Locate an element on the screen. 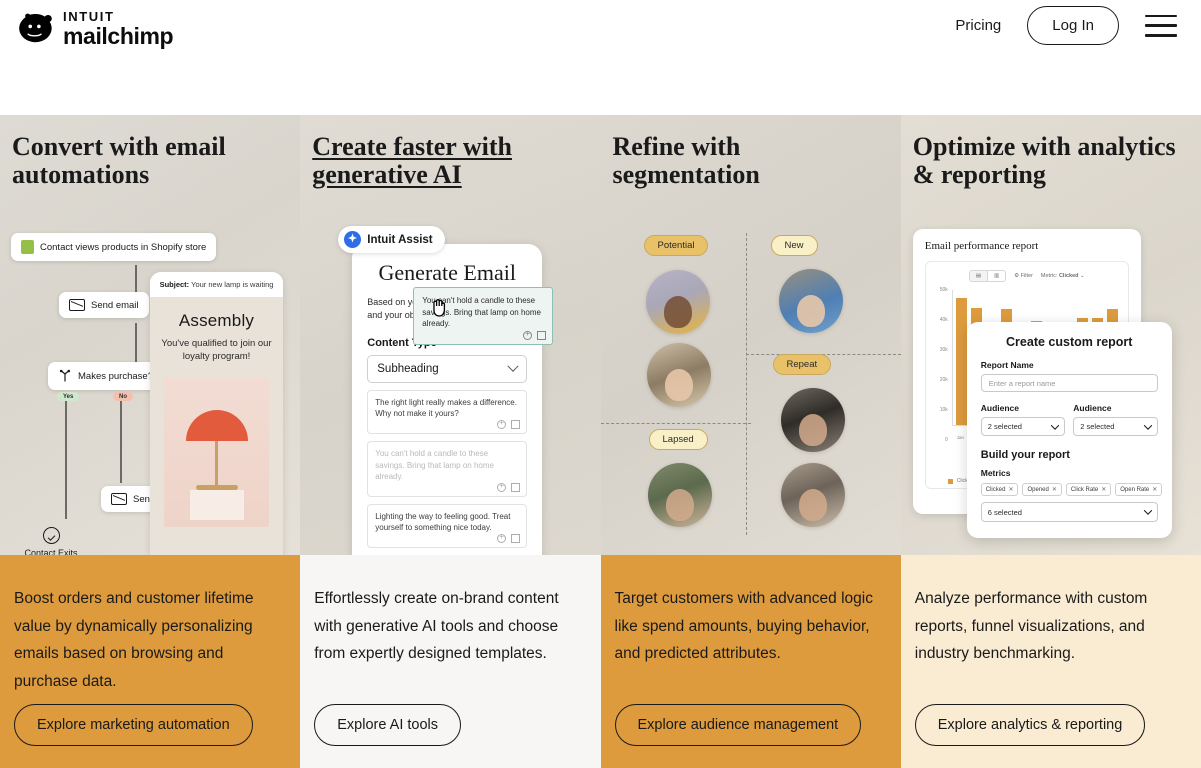 This screenshot has height=768, width=1201. metrics-select: 6 selected is located at coordinates (1069, 512).